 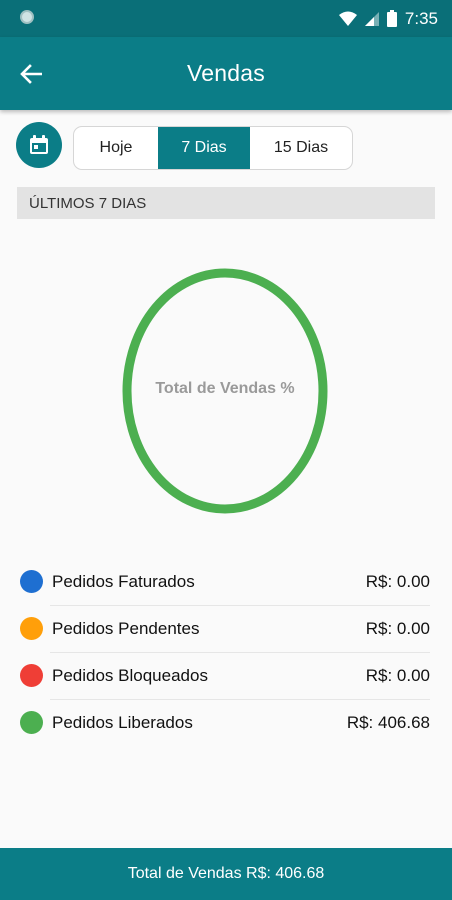 What do you see at coordinates (226, 675) in the screenshot?
I see `legend-item-bloqueados: Pedidos Bloqueados R$: 0.00` at bounding box center [226, 675].